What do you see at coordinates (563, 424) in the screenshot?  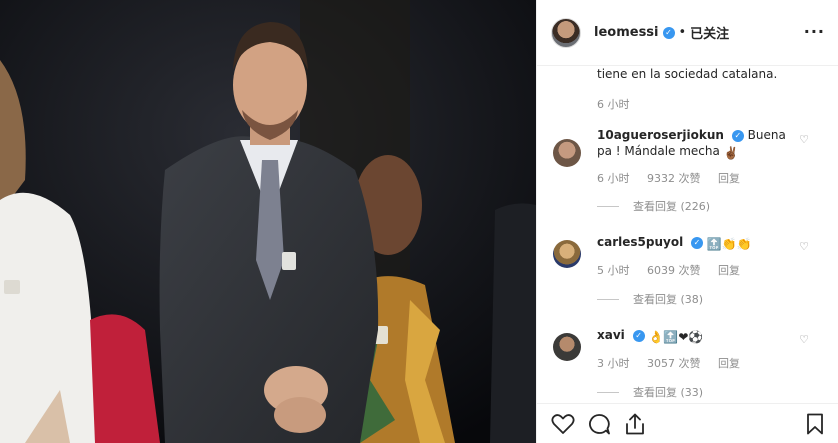 I see `heart-icon` at bounding box center [563, 424].